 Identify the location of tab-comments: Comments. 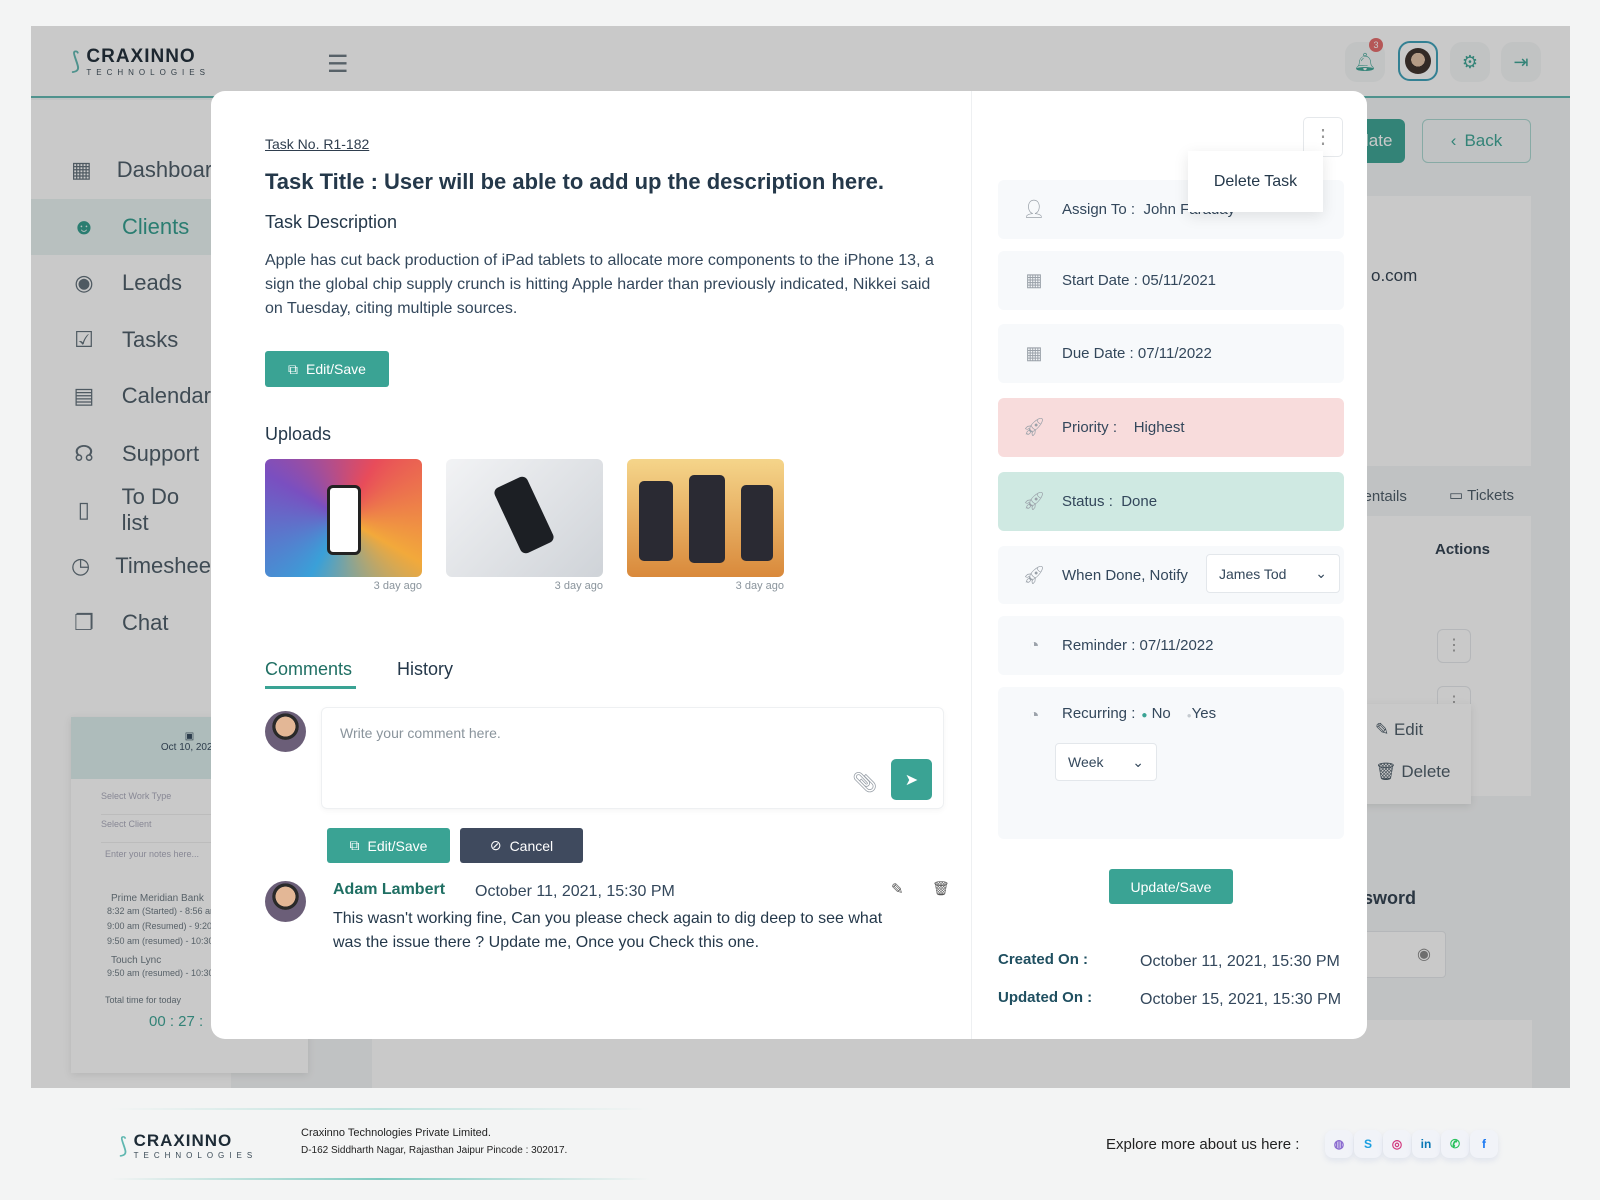
(311, 674).